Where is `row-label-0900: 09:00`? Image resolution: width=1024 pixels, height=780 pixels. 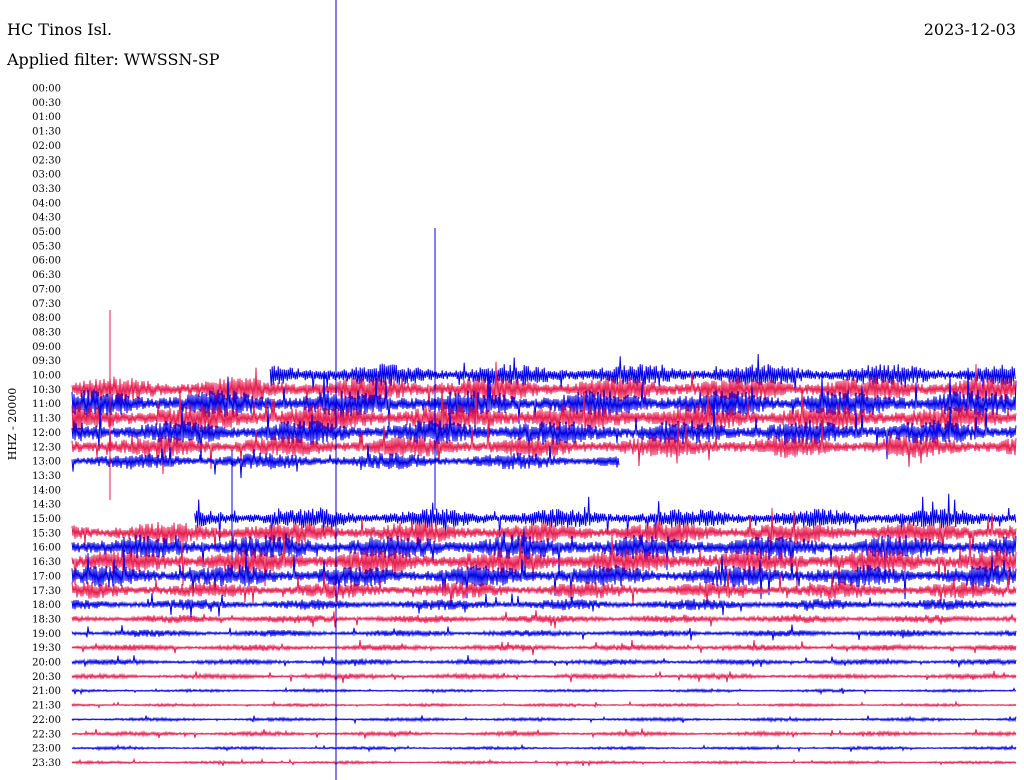
row-label-0900: 09:00 is located at coordinates (46, 347).